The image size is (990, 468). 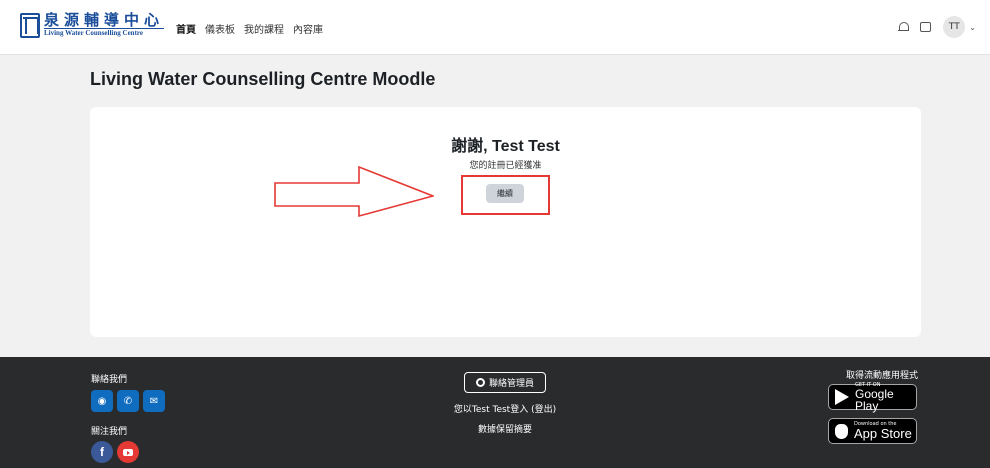 I want to click on annotation-arrow-shape, so click(x=354, y=192).